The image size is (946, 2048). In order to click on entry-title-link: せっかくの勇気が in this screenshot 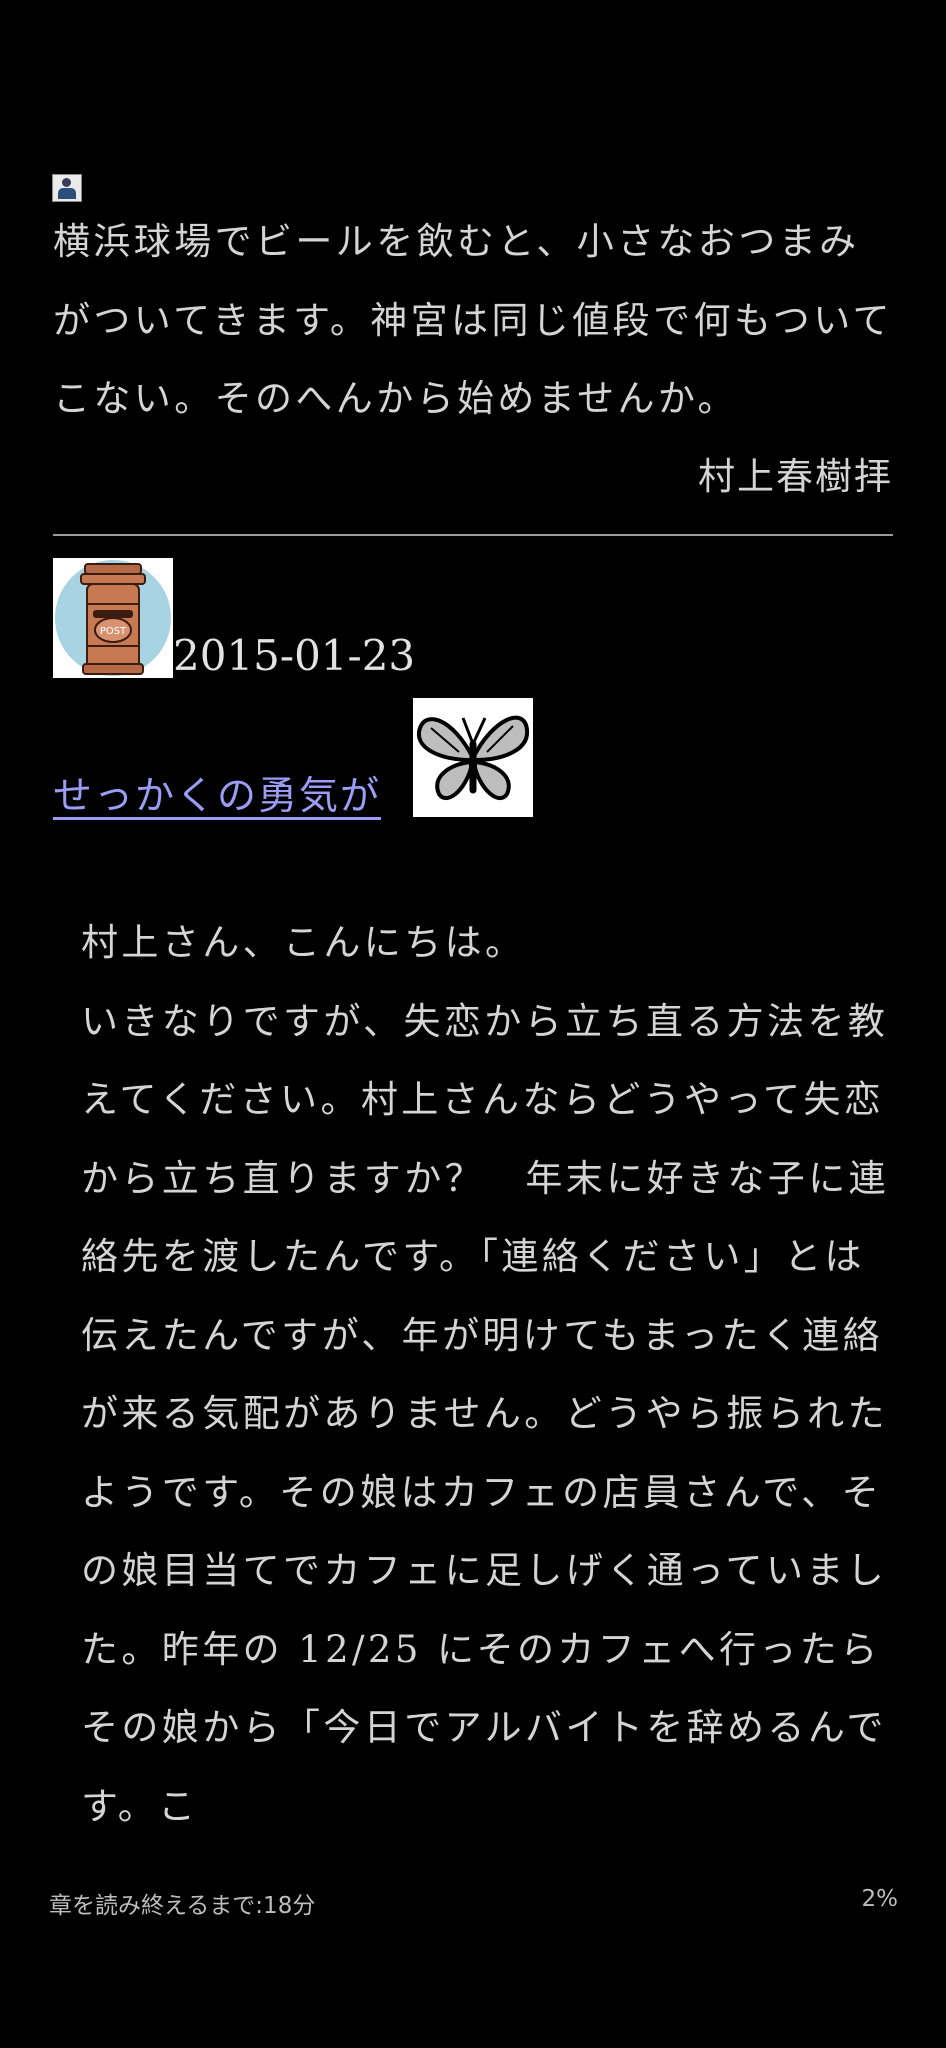, I will do `click(217, 797)`.